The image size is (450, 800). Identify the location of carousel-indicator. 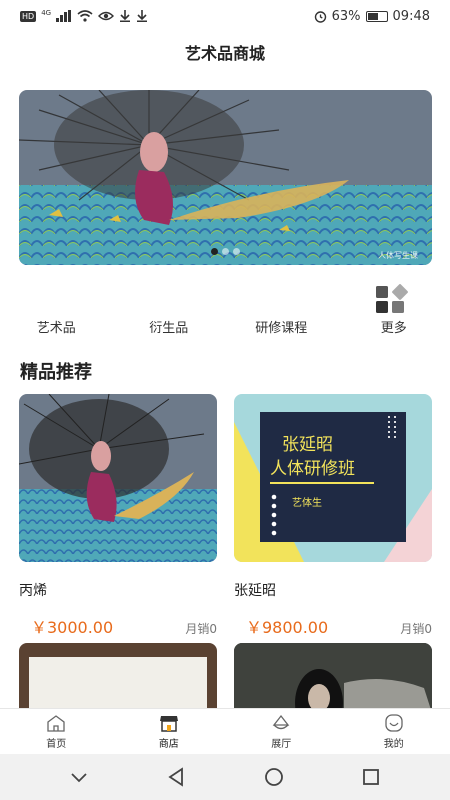
(225, 251).